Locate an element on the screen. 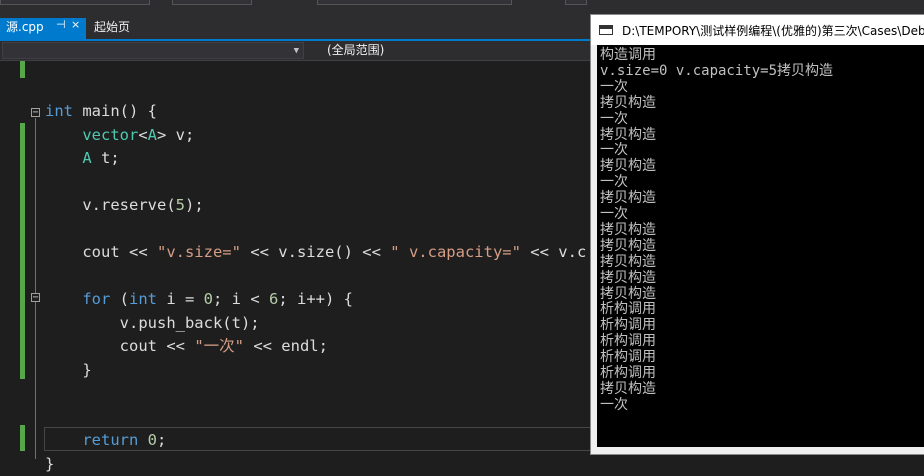  thread-dropdown is located at coordinates (576, 2).